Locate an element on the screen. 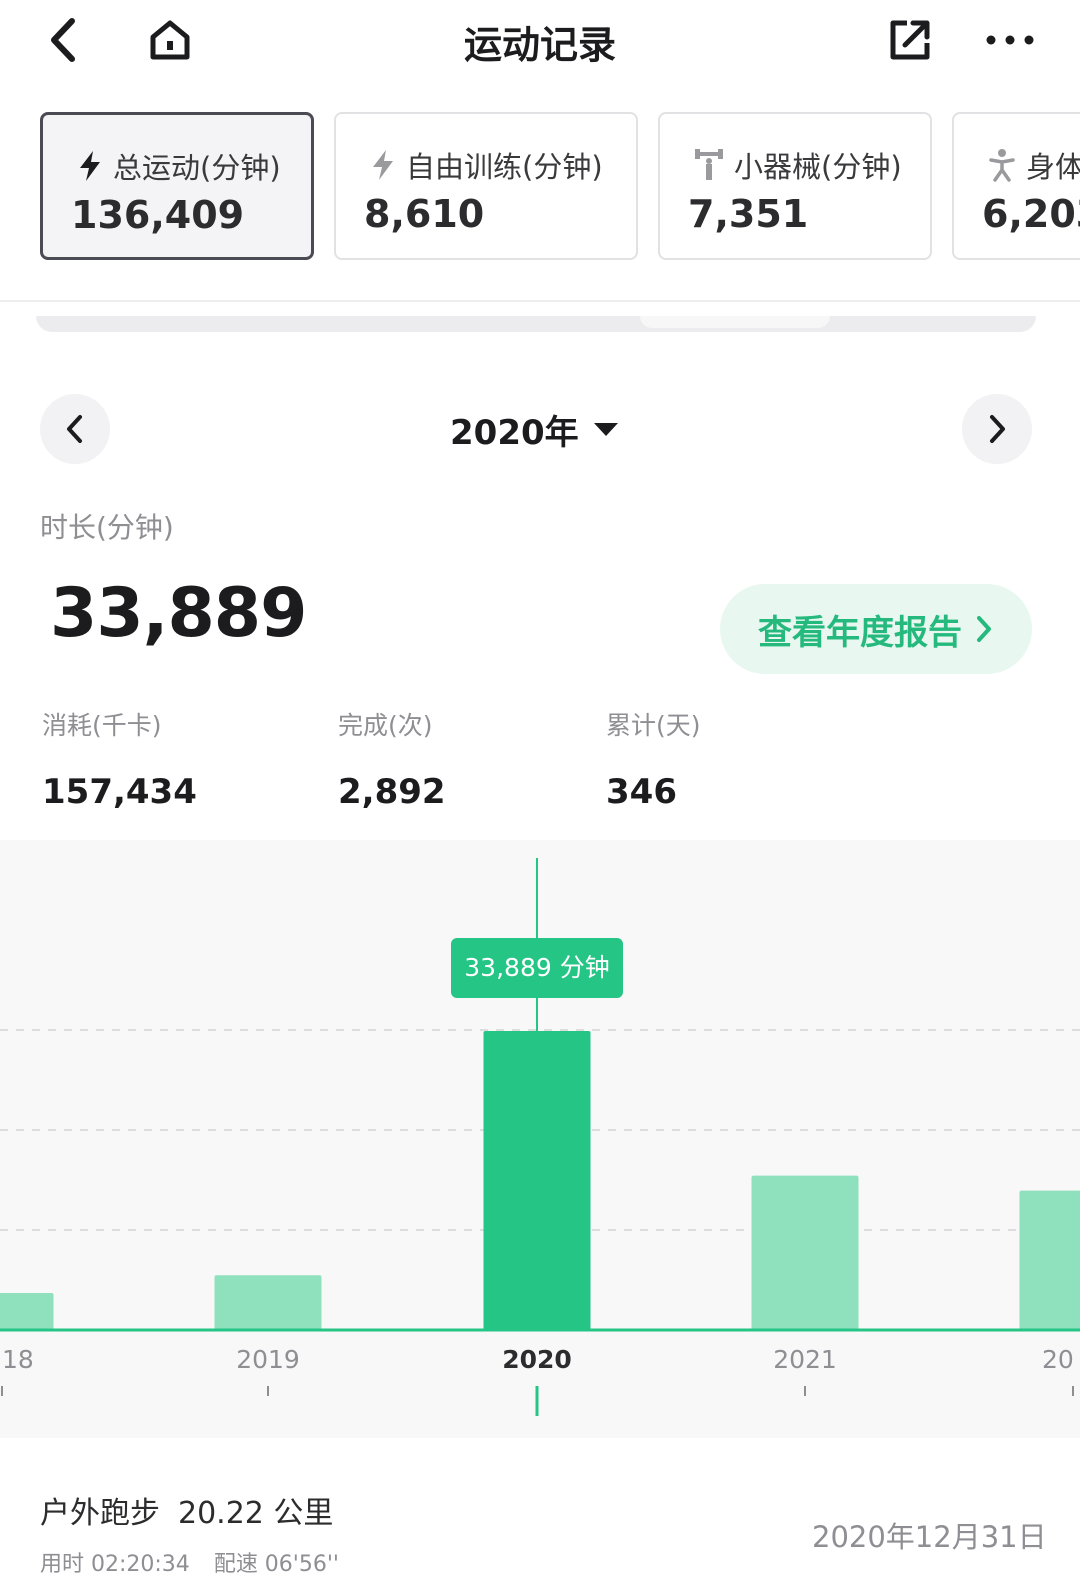 This screenshot has height=1578, width=1080. record-duration: 用时 02:20:34 is located at coordinates (115, 1564).